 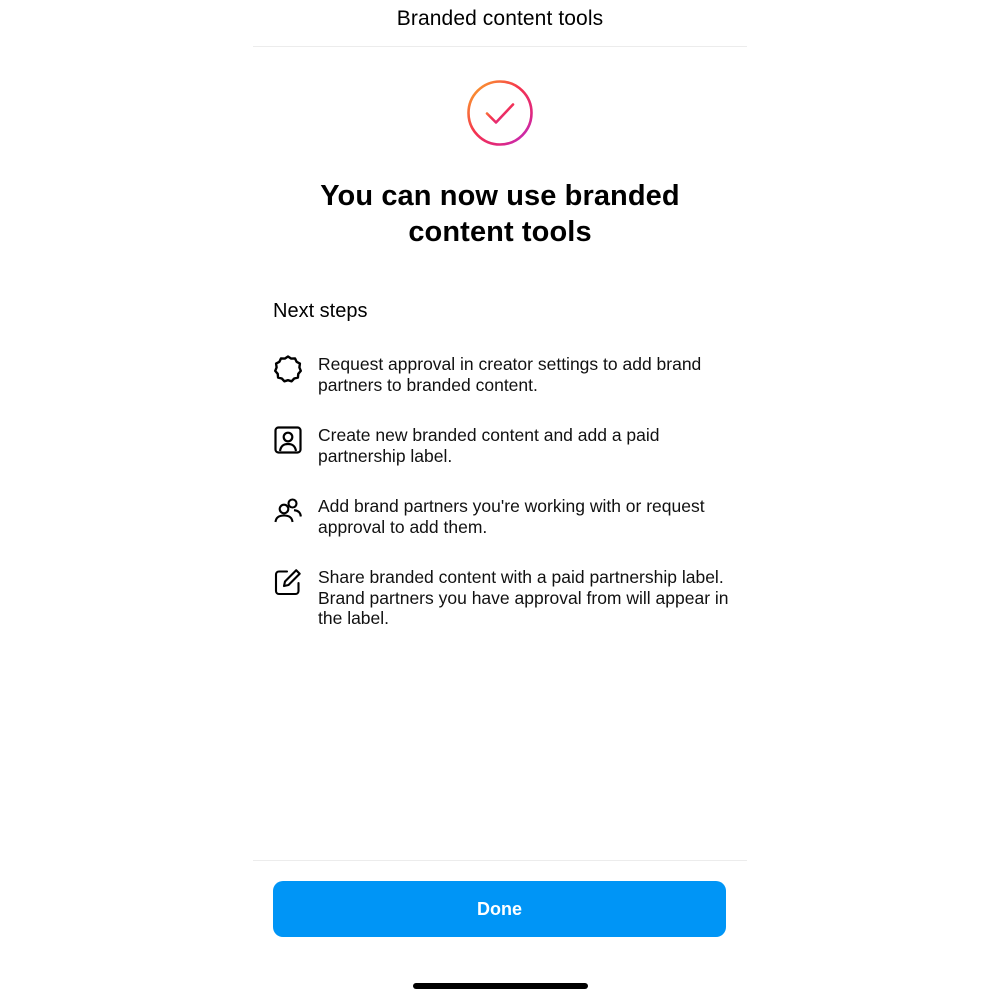 I want to click on home-indicator, so click(x=500, y=986).